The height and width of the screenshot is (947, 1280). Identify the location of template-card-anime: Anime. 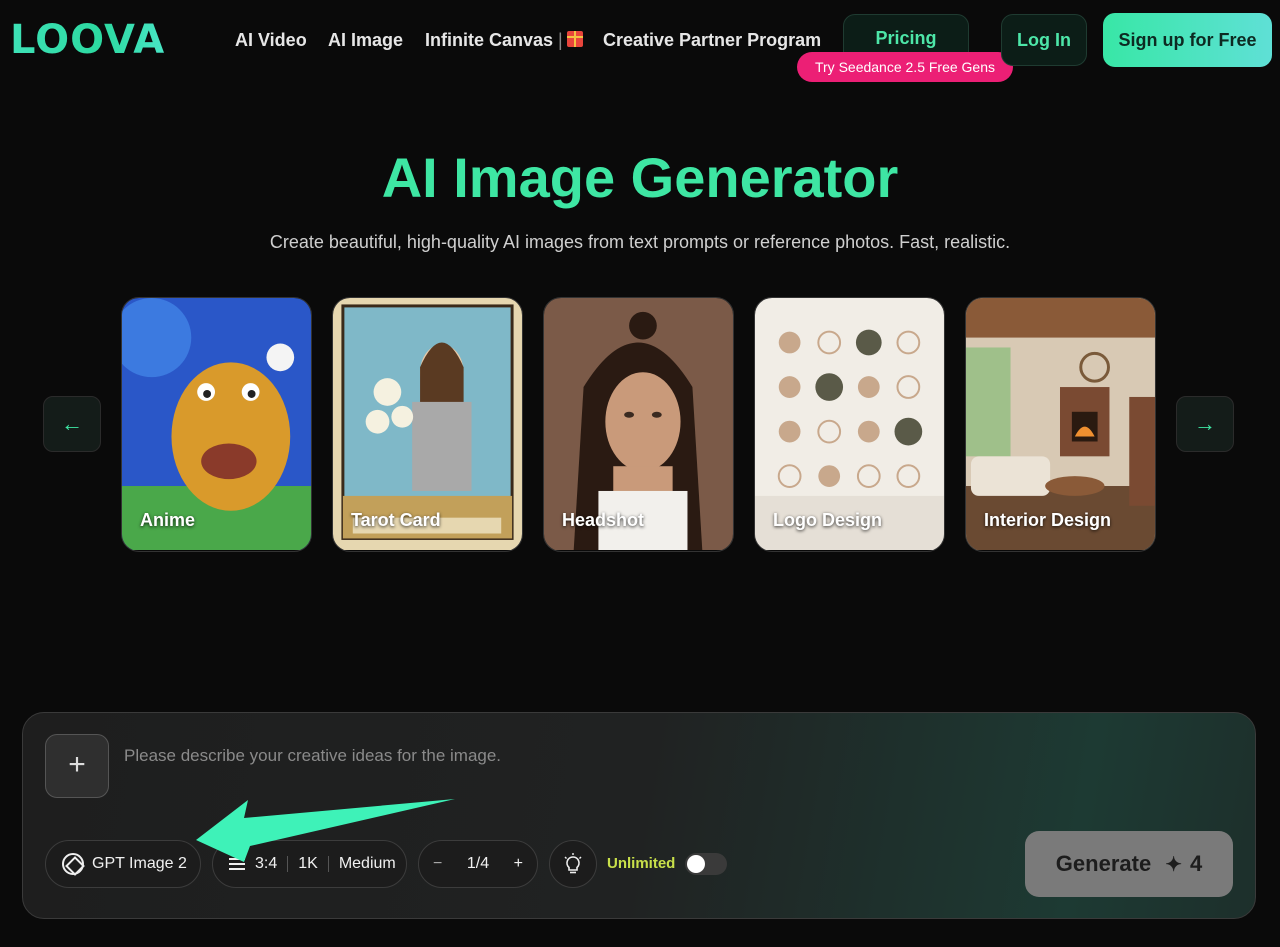
(216, 424).